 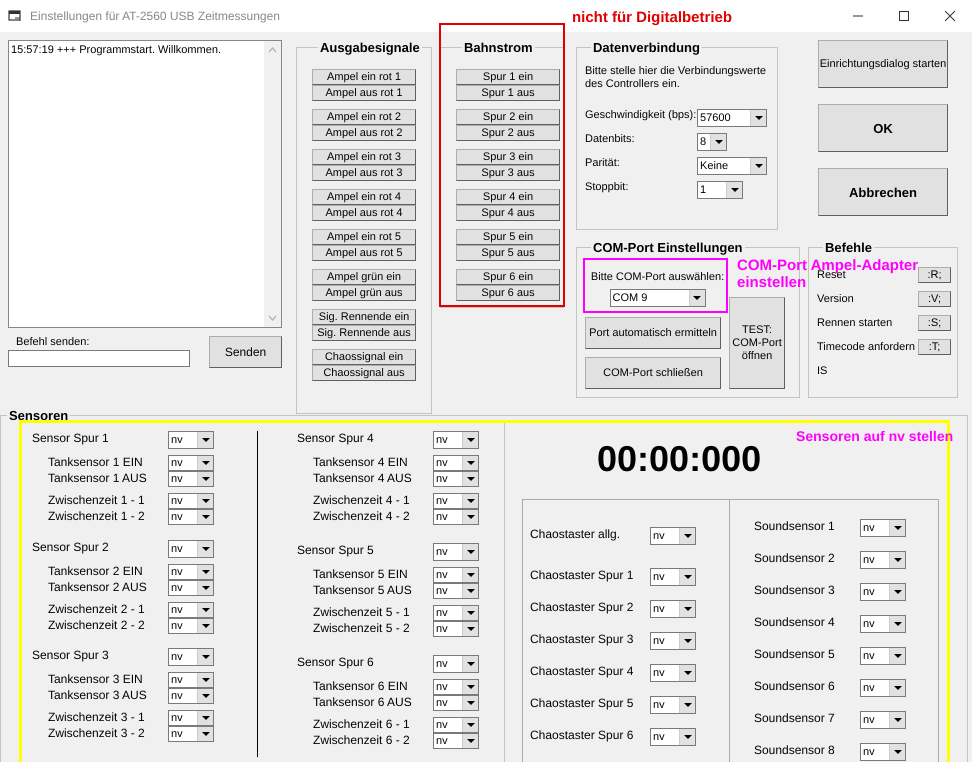 What do you see at coordinates (653, 333) in the screenshot?
I see `port-button: Port automatisch ermitteln` at bounding box center [653, 333].